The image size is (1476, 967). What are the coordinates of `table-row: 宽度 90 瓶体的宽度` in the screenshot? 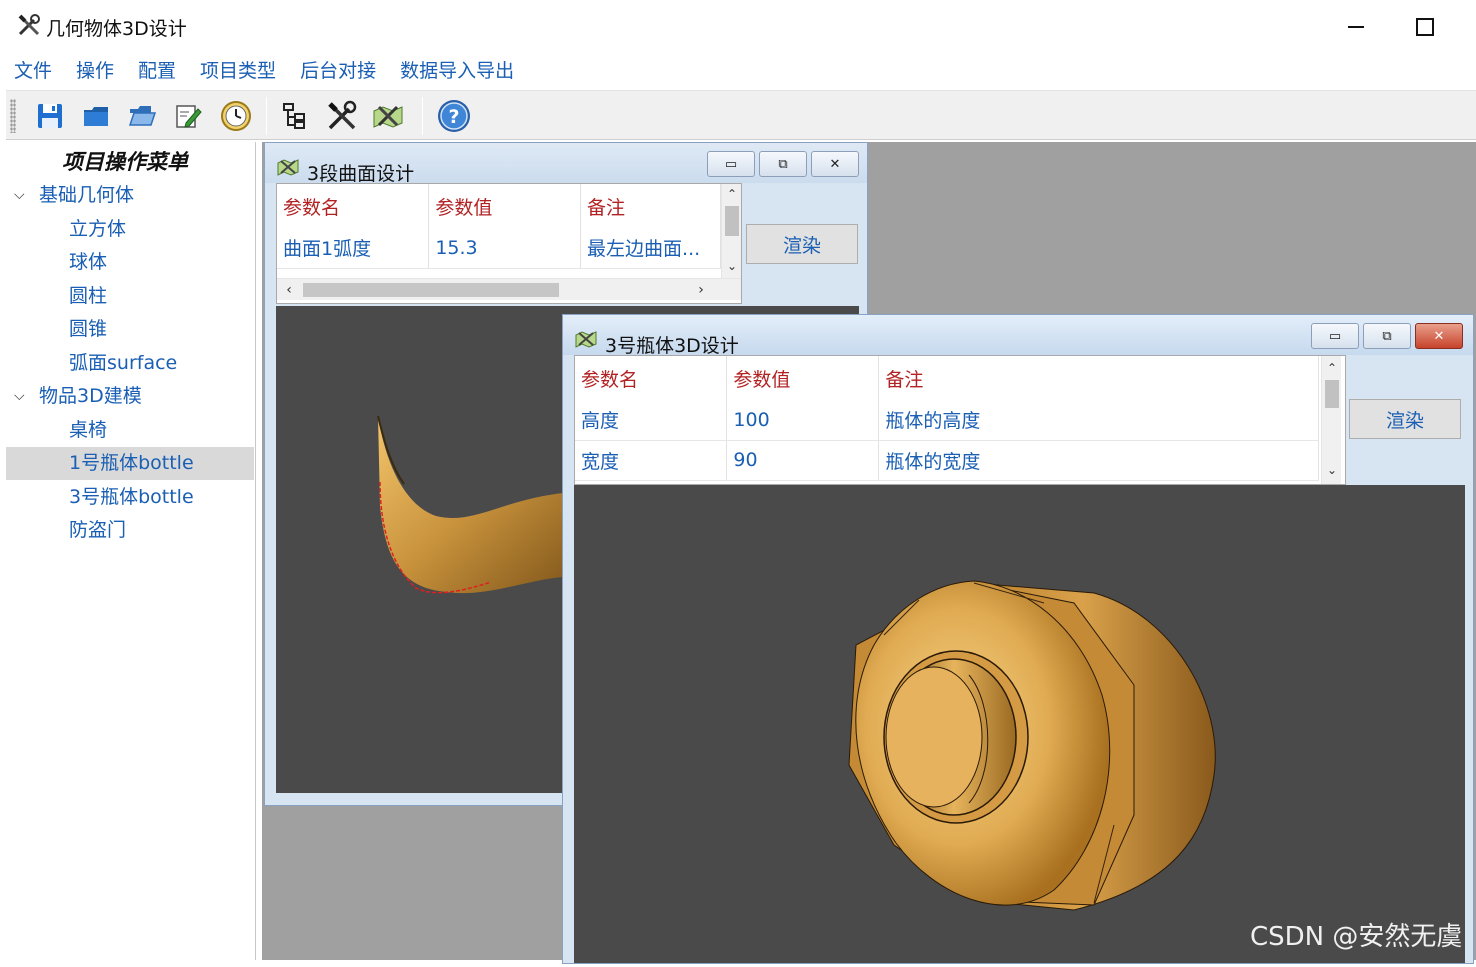 It's located at (947, 460).